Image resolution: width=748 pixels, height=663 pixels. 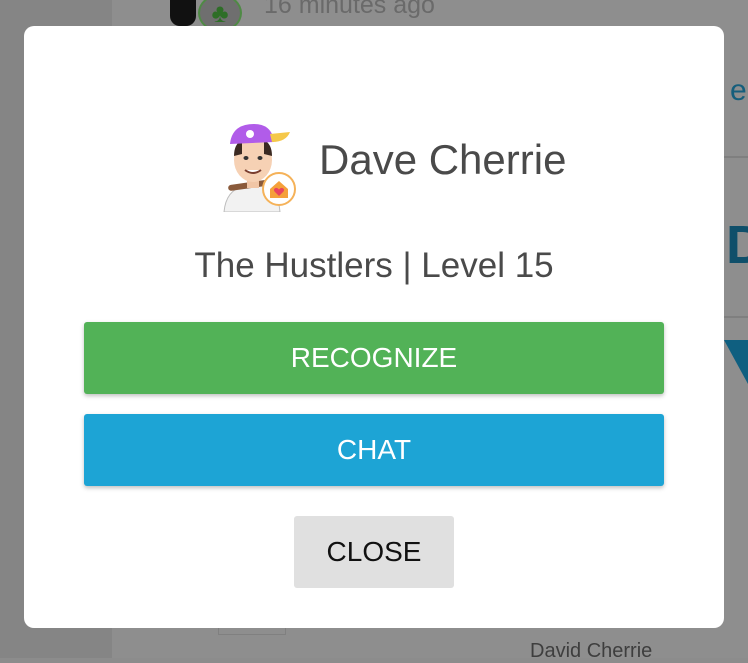 I want to click on team-level-label: The Hustlers | Level 15, so click(x=374, y=265).